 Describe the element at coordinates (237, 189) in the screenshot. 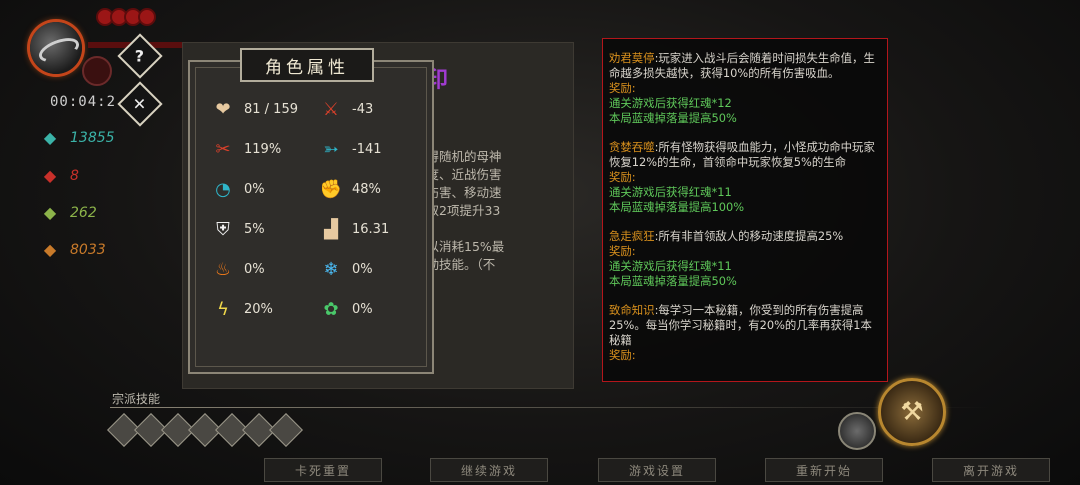

I see `attribute-stat: ◔ 0%` at that location.